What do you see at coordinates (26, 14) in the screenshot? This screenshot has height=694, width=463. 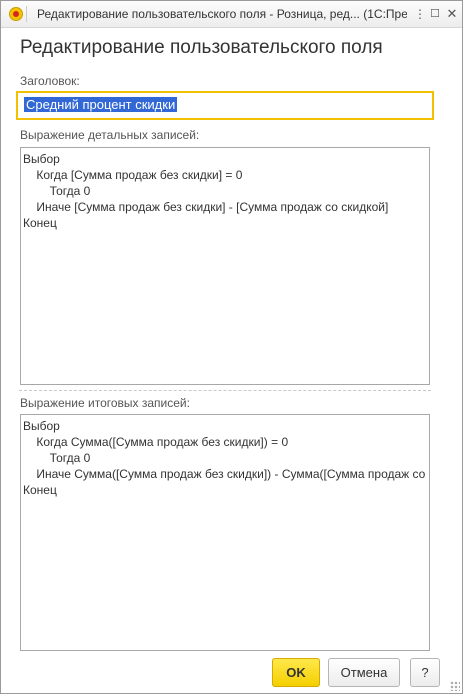 I see `title-separator` at bounding box center [26, 14].